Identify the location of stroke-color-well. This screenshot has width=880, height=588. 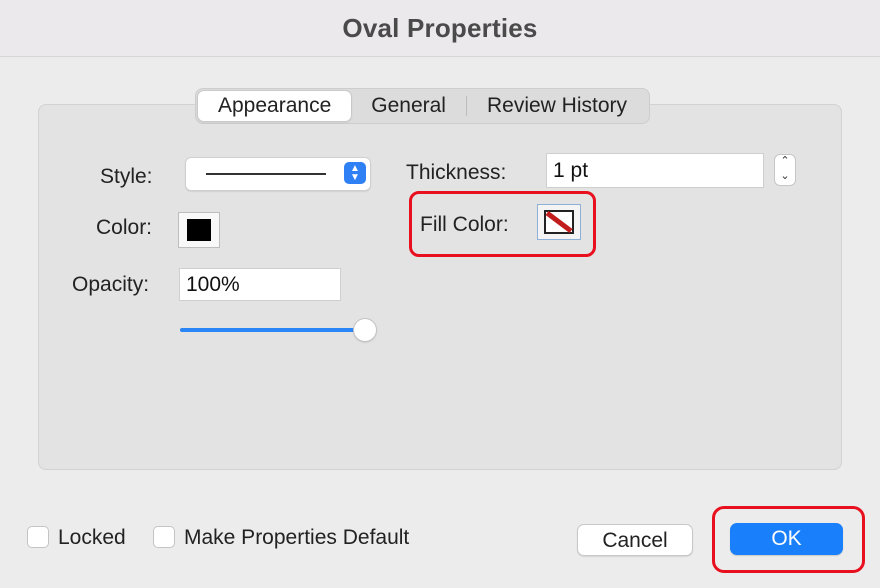
(199, 230).